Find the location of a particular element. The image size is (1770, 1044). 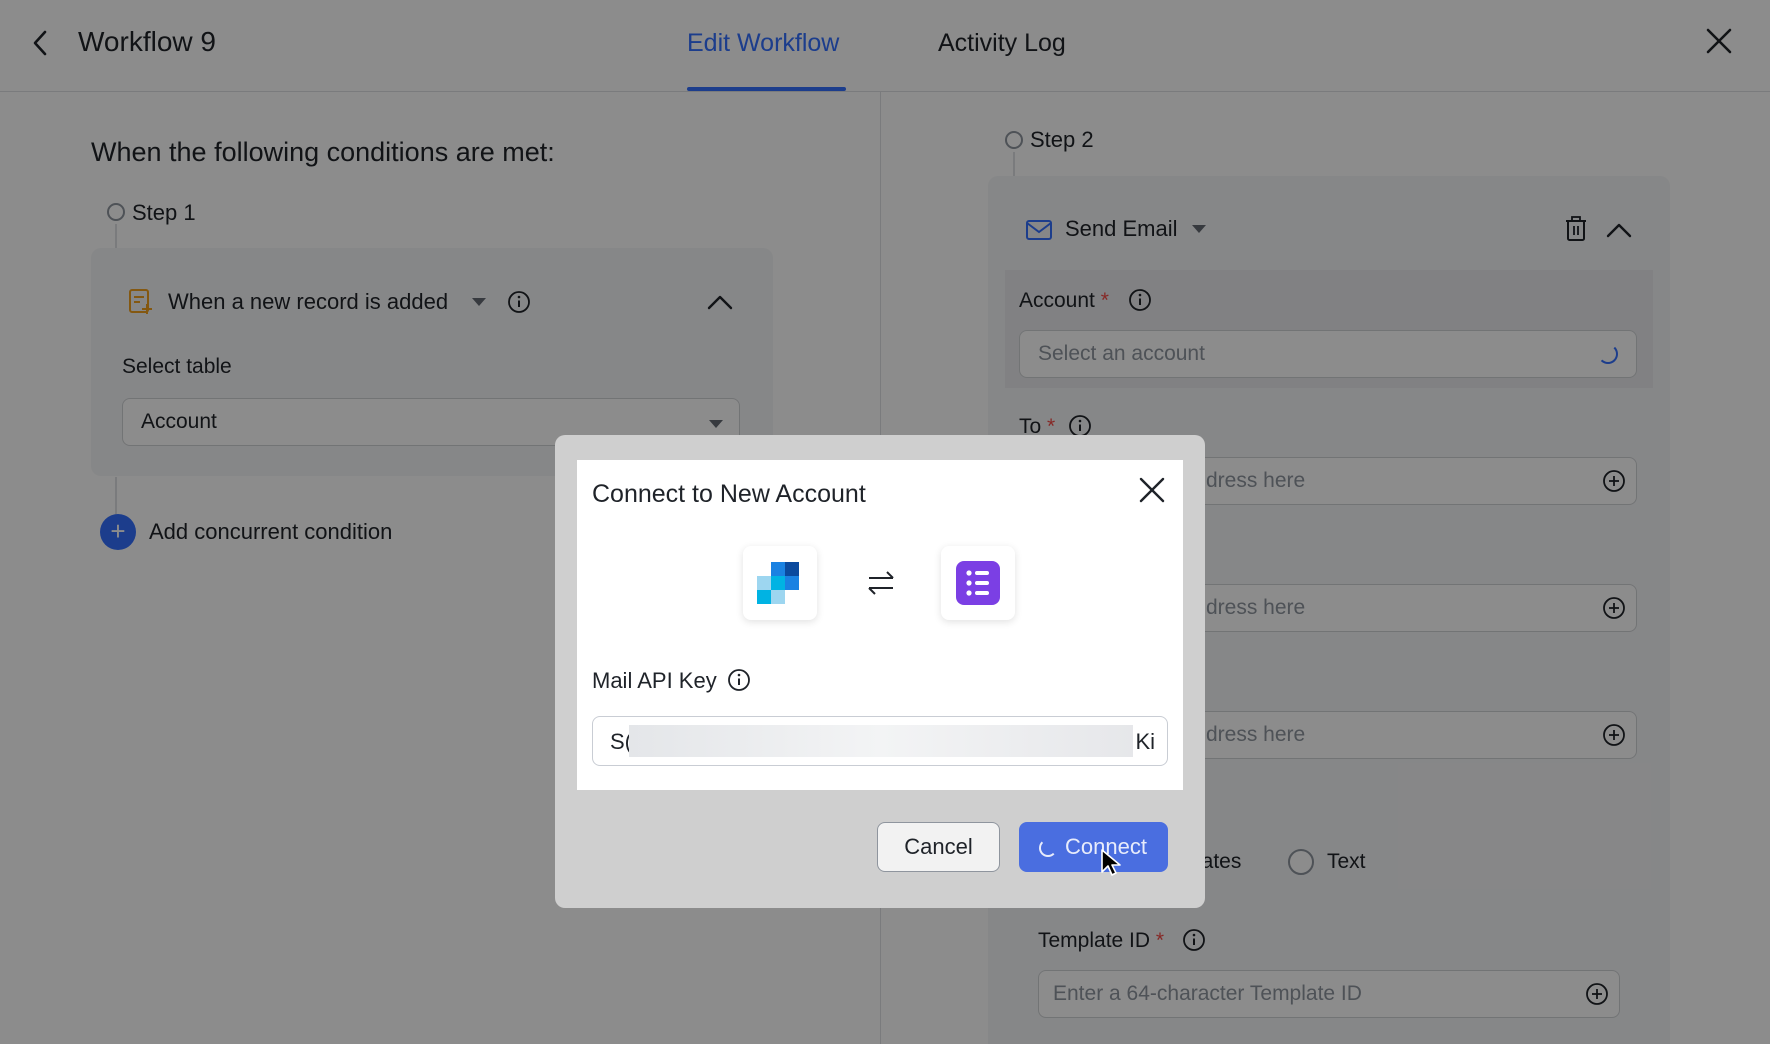

close-icon is located at coordinates (1152, 490).